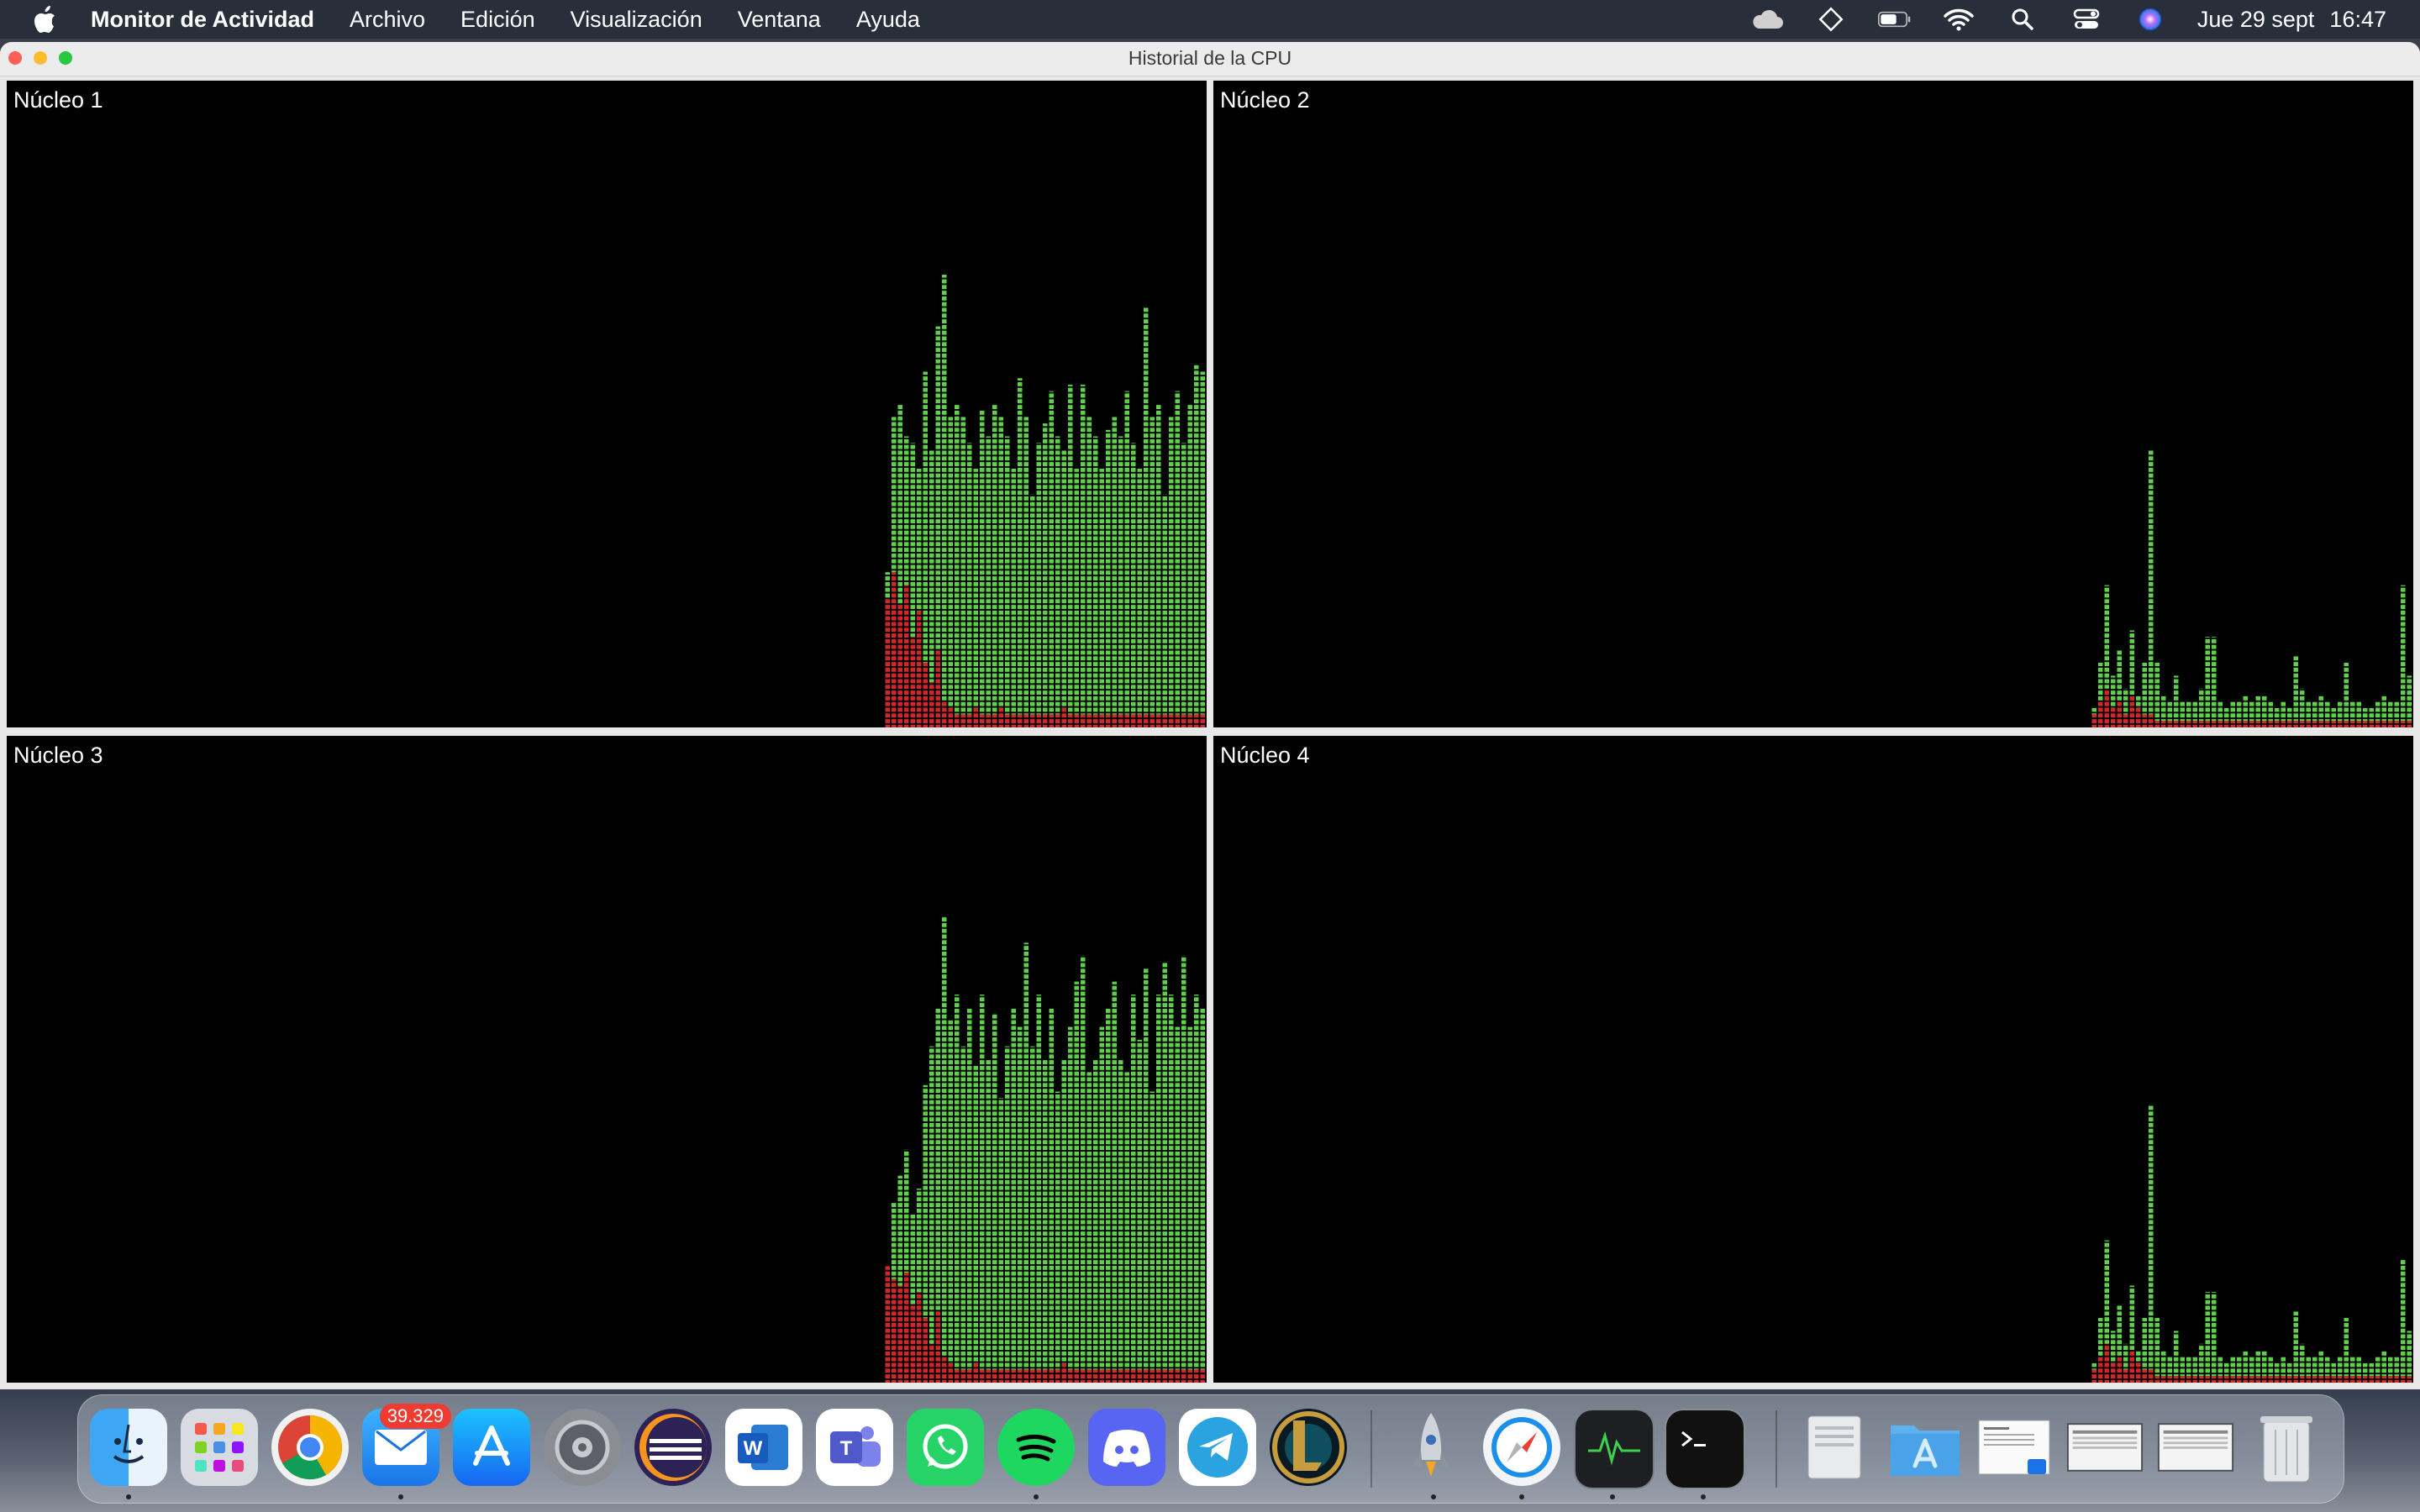  Describe the element at coordinates (1036, 1447) in the screenshot. I see `spotify-icon` at that location.